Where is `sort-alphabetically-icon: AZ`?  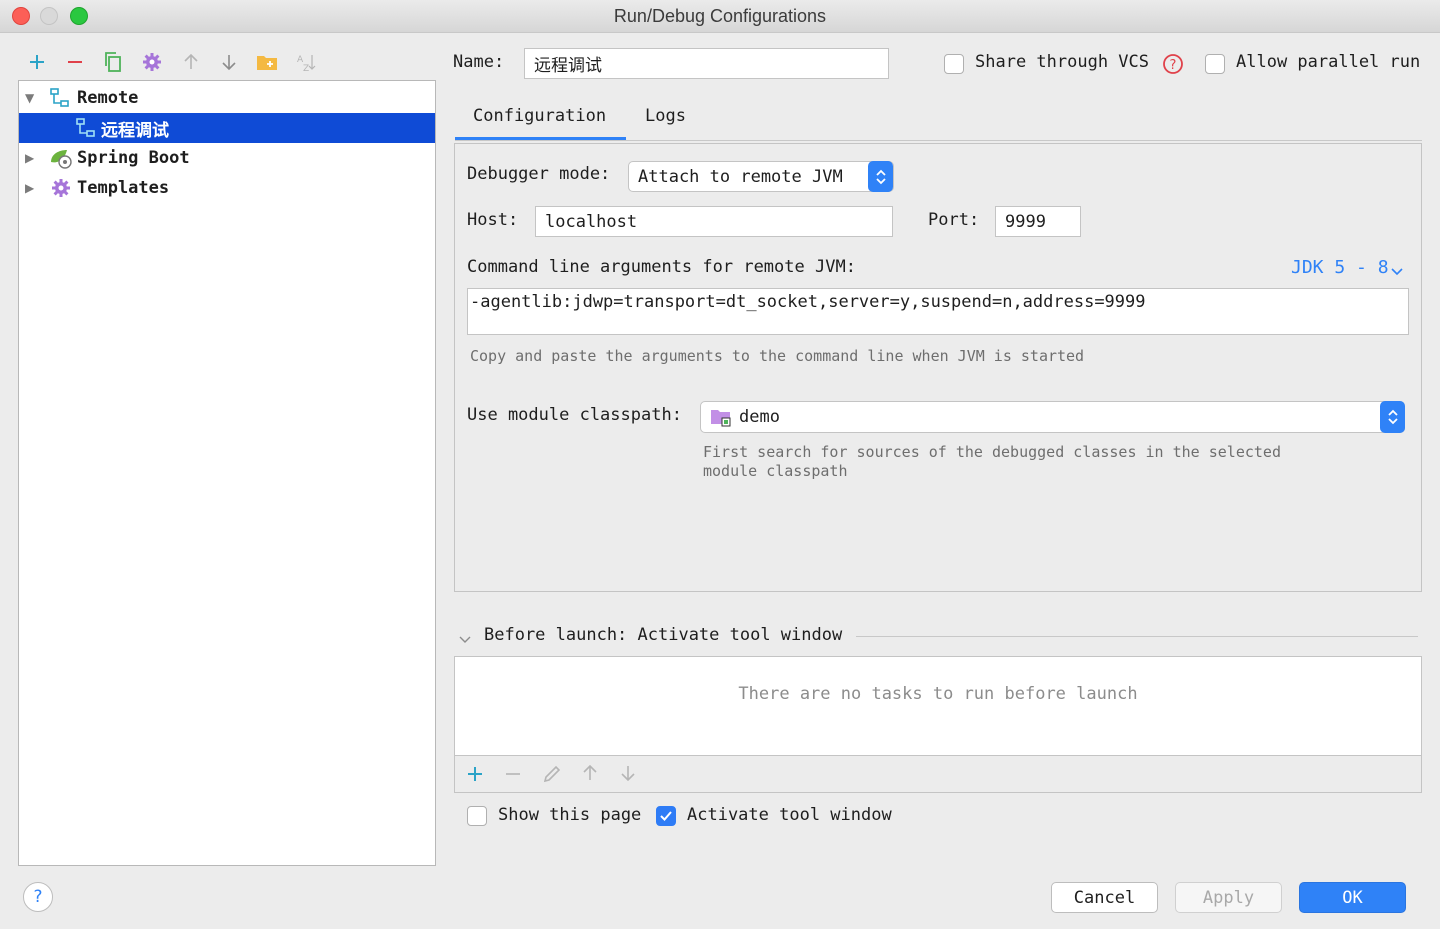
sort-alphabetically-icon: AZ is located at coordinates (306, 62).